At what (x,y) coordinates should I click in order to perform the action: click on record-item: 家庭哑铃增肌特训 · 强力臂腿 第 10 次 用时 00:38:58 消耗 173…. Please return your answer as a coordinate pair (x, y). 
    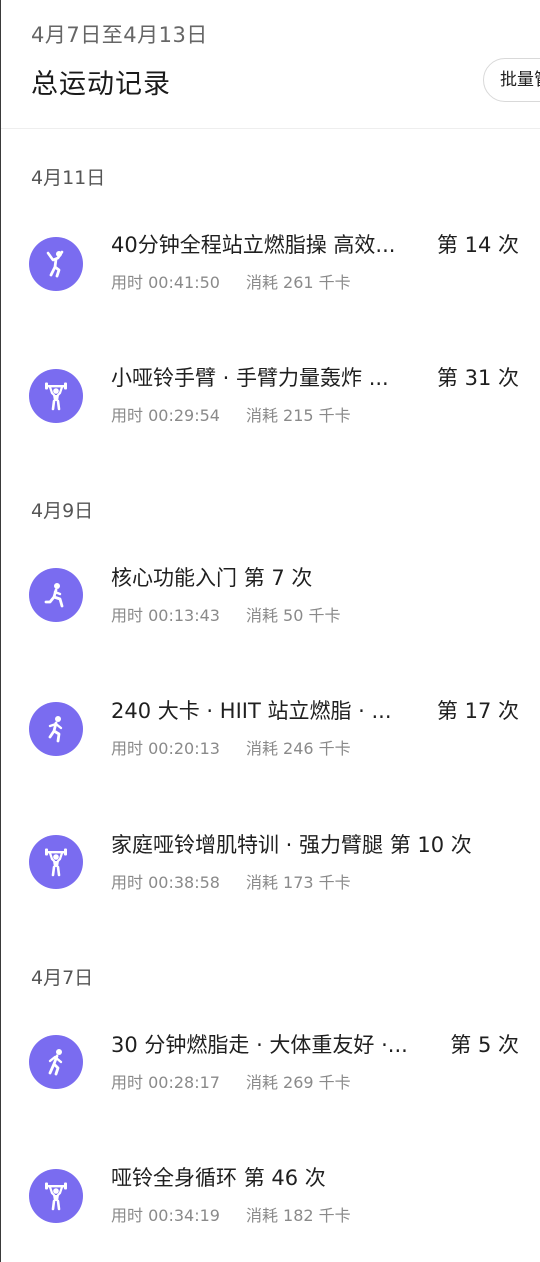
    Looking at the image, I should click on (270, 881).